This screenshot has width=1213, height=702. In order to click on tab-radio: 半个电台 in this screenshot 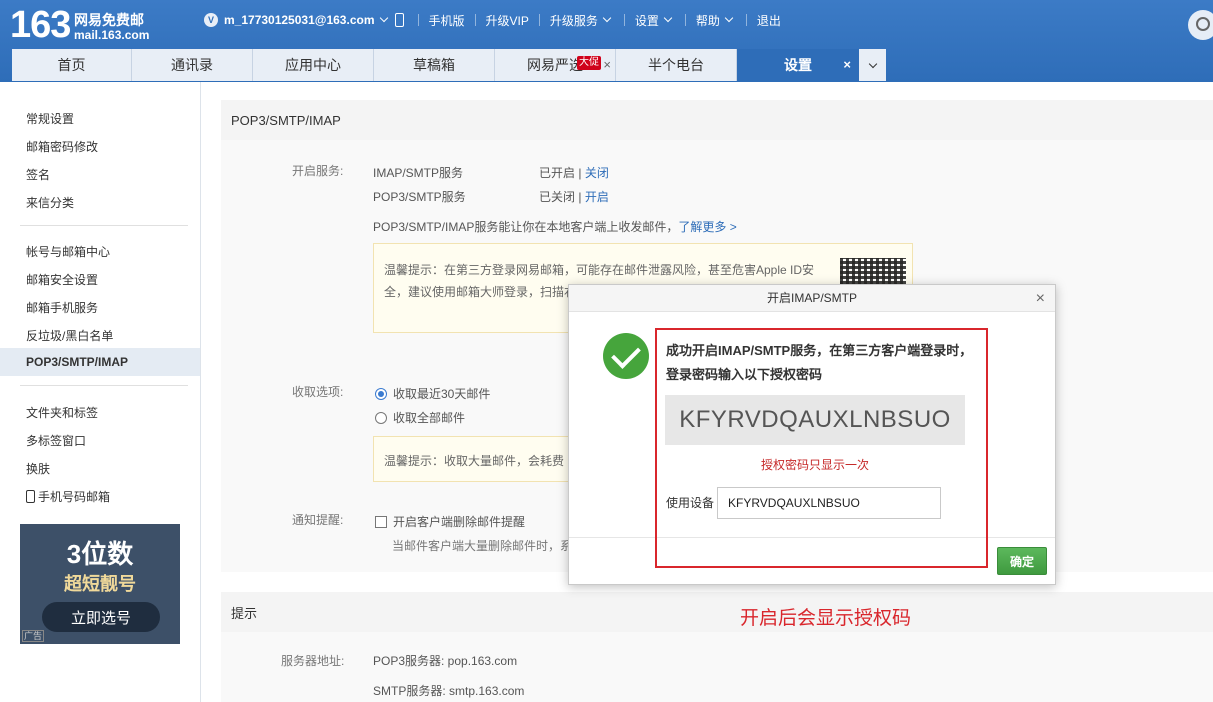, I will do `click(676, 65)`.